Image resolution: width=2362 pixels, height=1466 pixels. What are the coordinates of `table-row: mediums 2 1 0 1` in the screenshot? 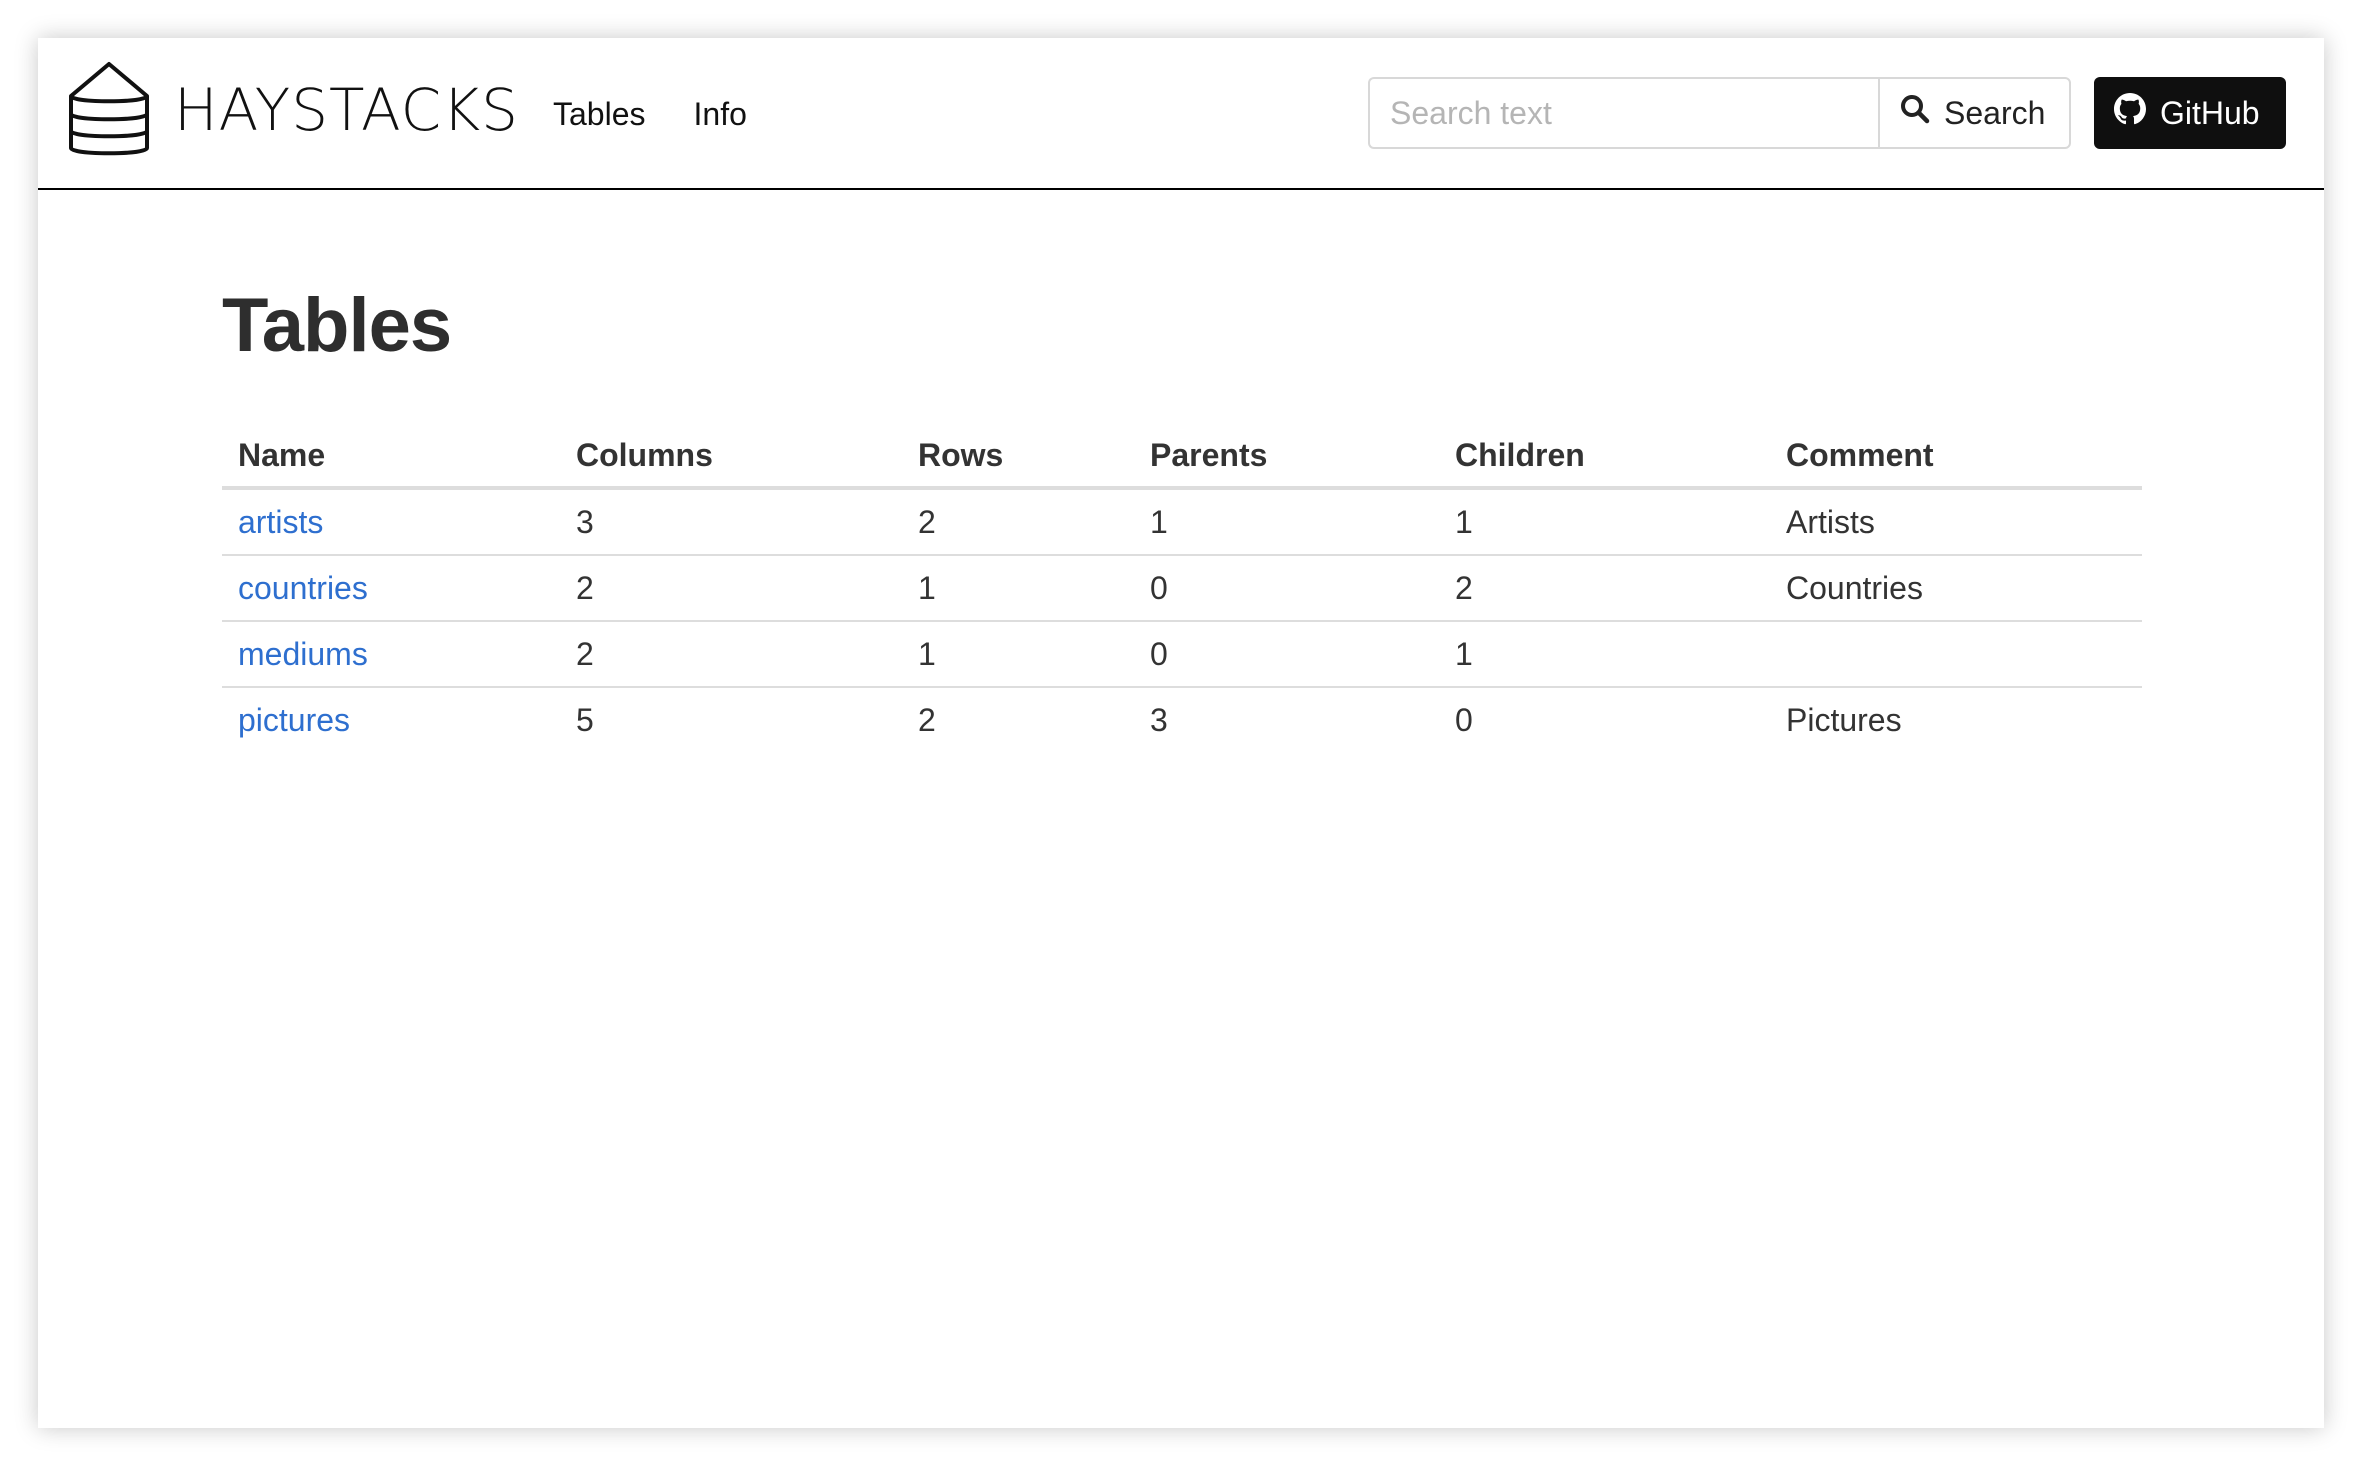 It's located at (1182, 654).